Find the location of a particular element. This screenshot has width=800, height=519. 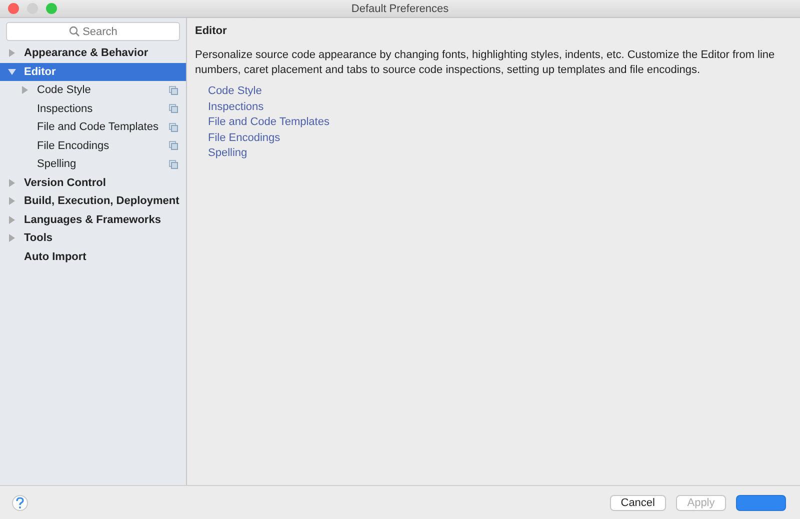

tree-item: File and Code Templates is located at coordinates (93, 127).